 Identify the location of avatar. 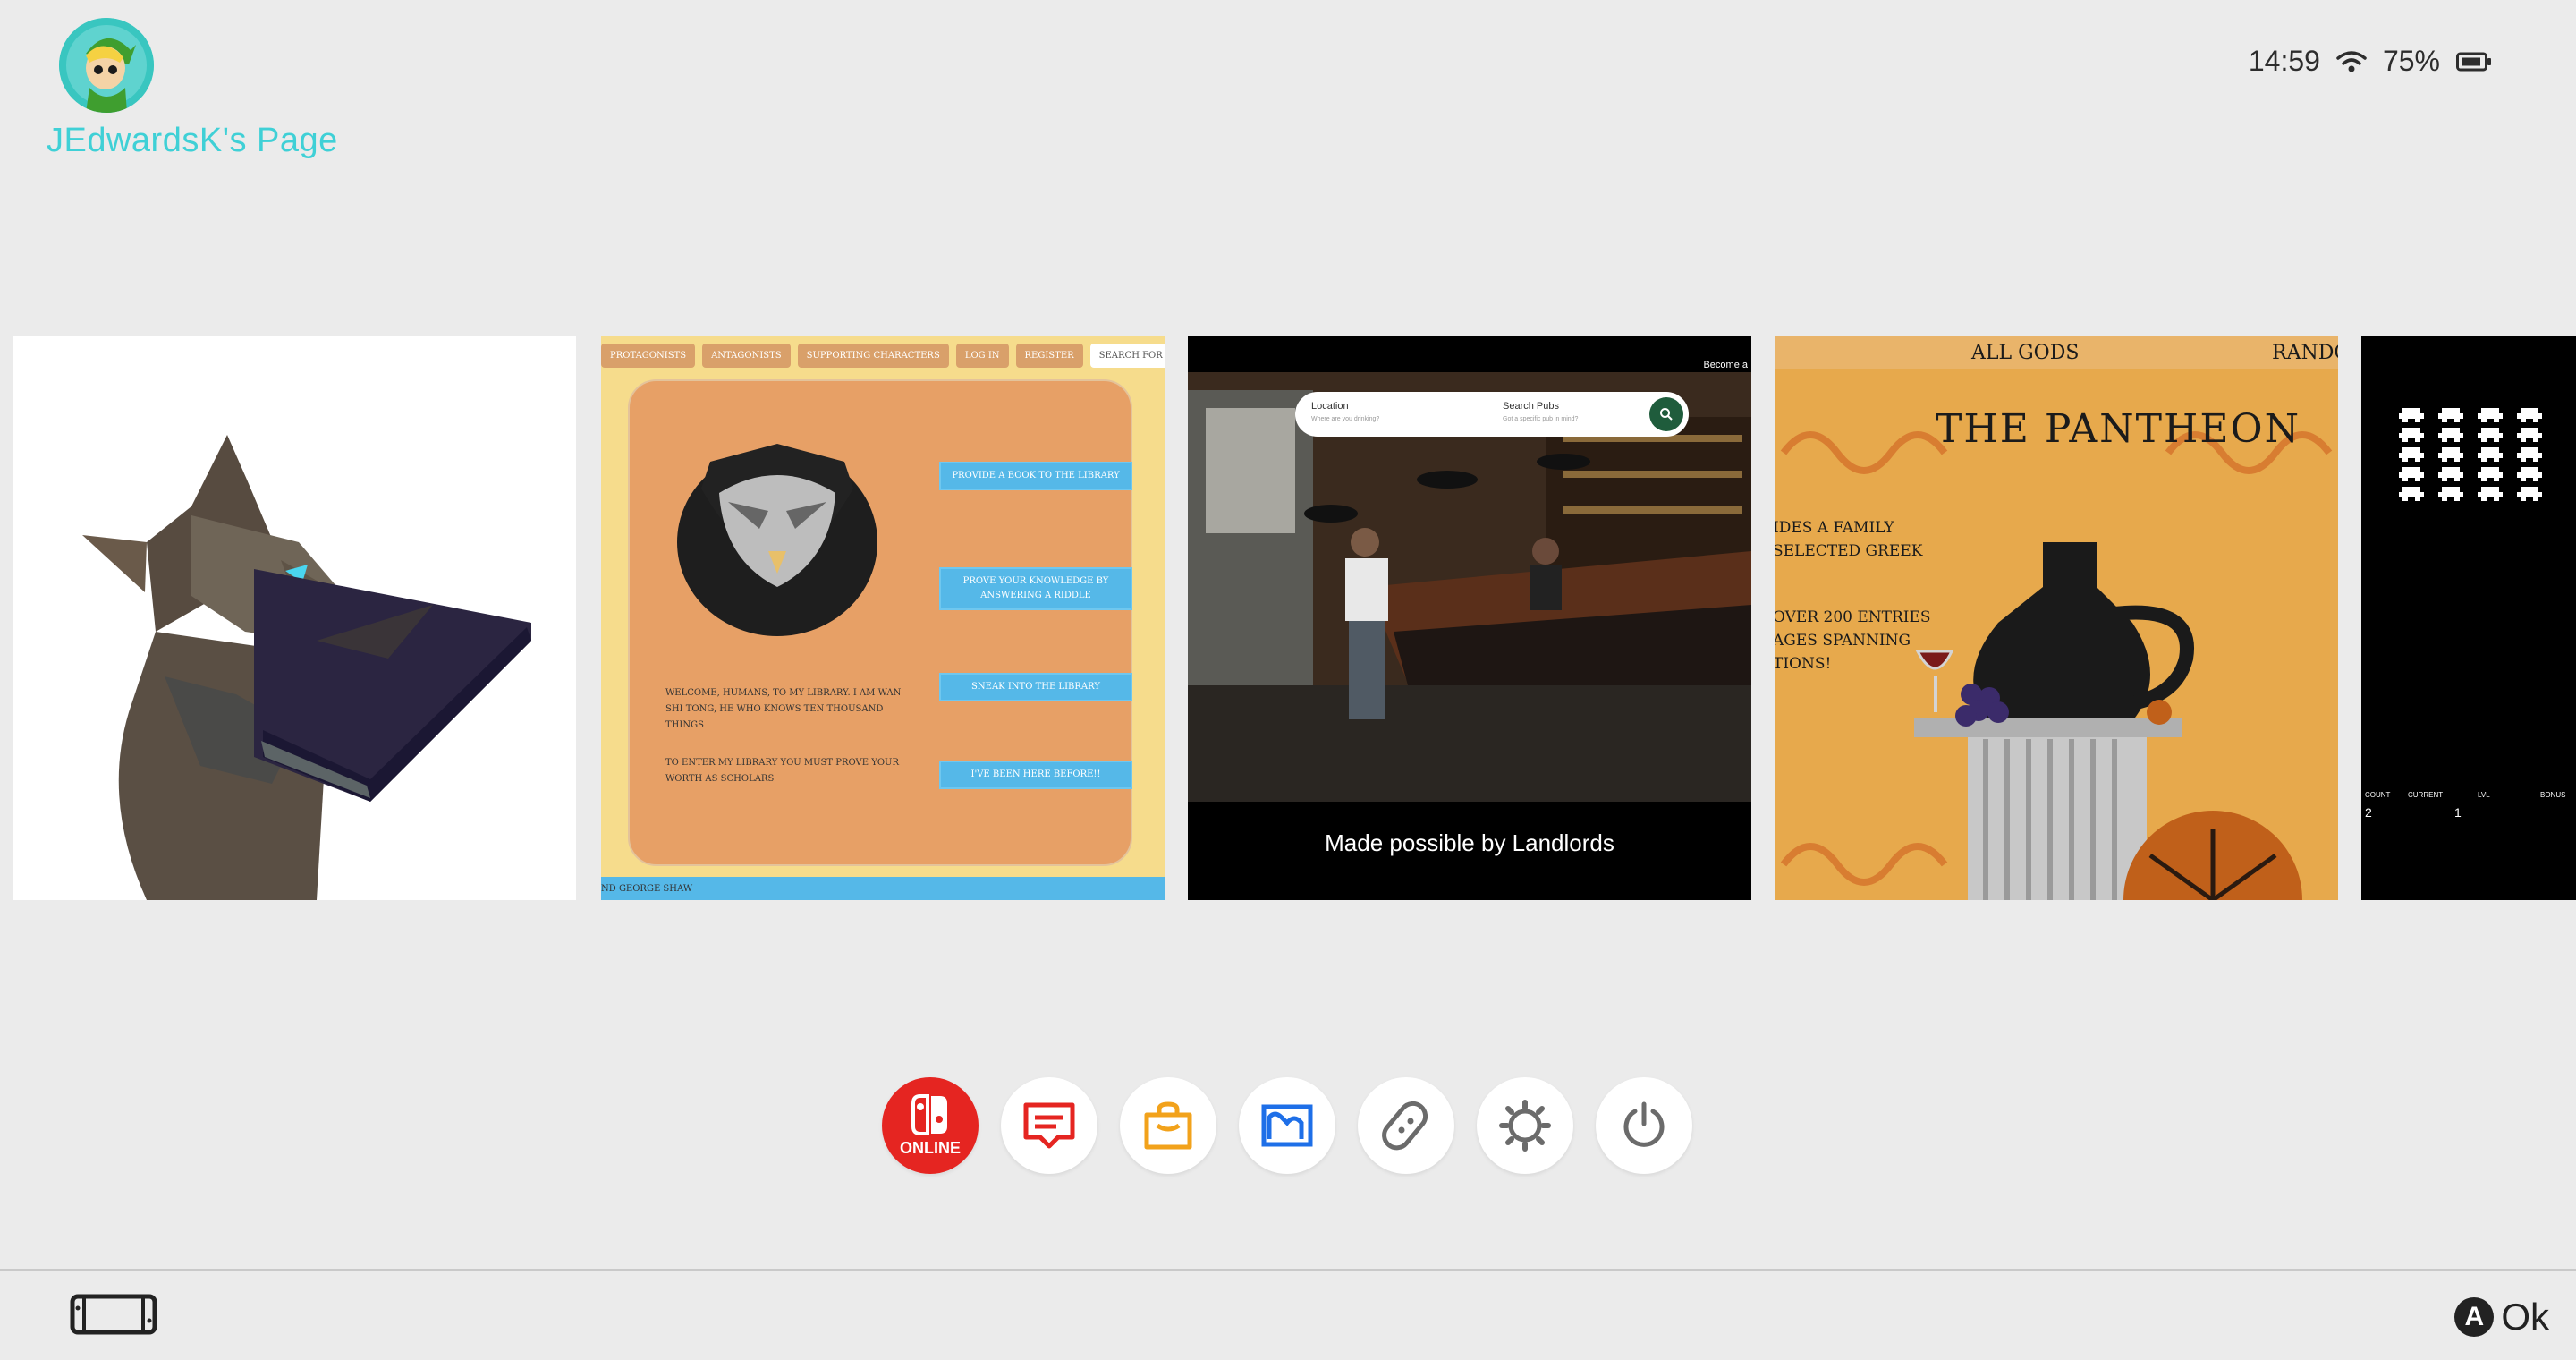
(106, 65).